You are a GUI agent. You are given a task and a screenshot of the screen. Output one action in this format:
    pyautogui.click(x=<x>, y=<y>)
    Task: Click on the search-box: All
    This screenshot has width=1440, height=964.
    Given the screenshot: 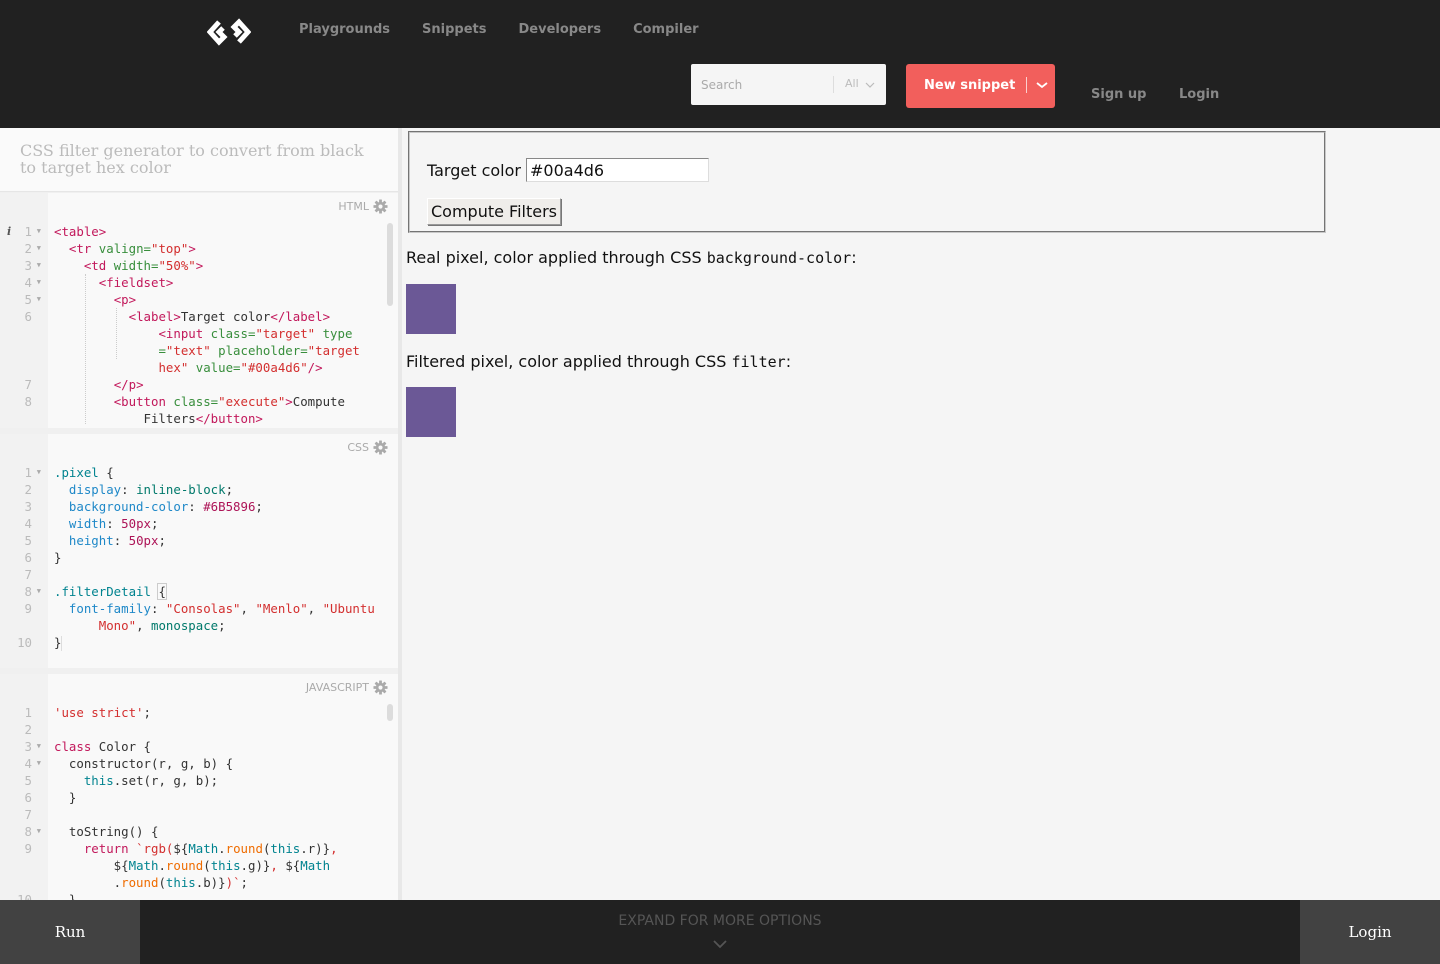 What is the action you would take?
    pyautogui.click(x=788, y=84)
    